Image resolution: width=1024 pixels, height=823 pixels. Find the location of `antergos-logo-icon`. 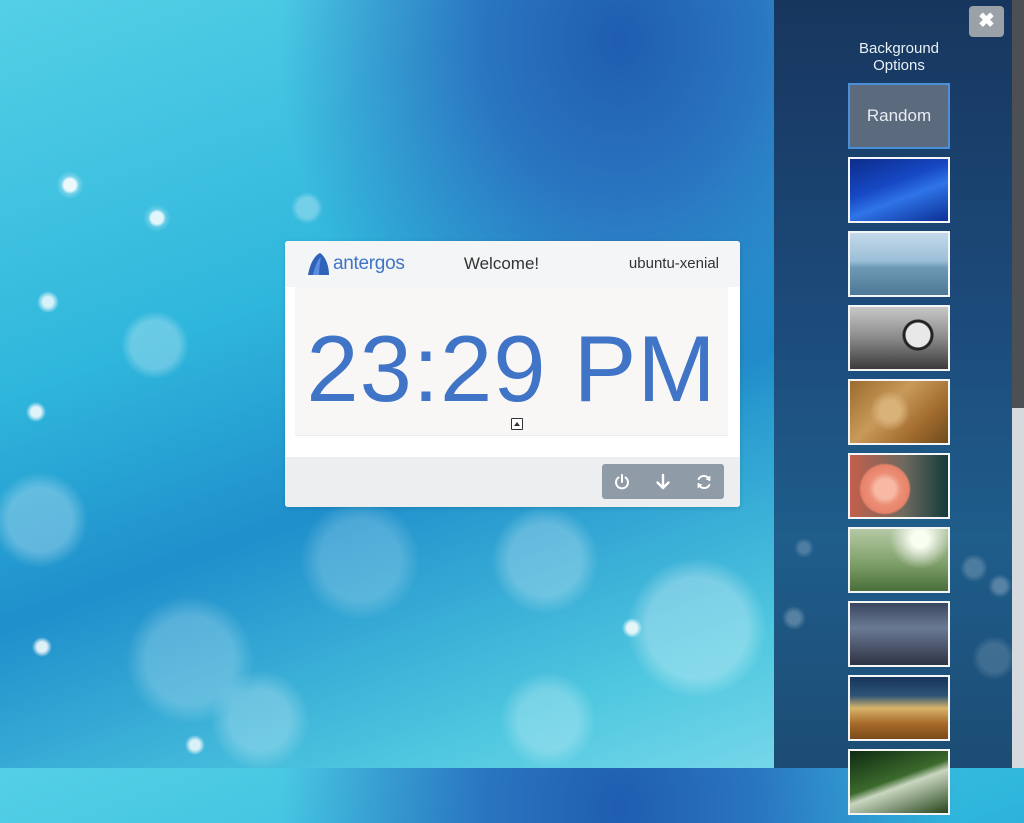

antergos-logo-icon is located at coordinates (318, 264).